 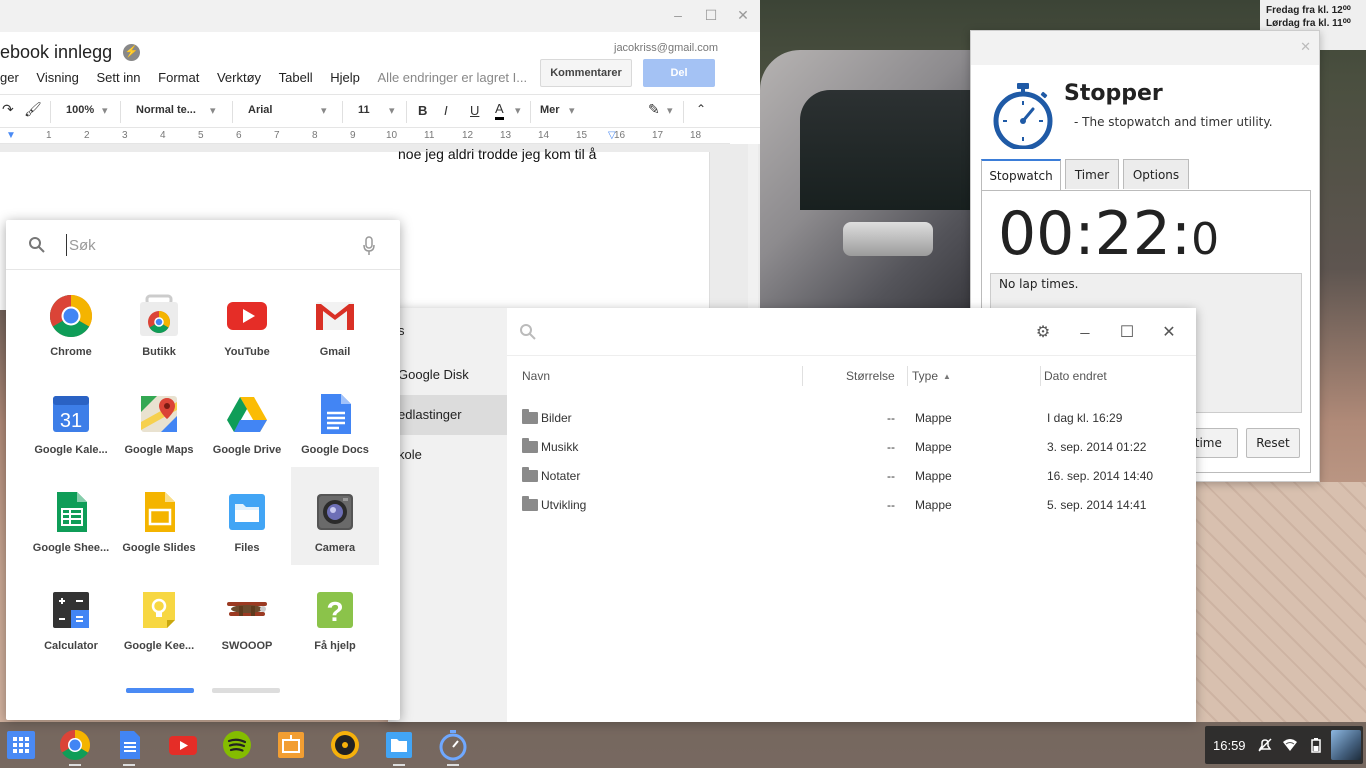 What do you see at coordinates (536, 376) in the screenshot?
I see `column-name: Navn` at bounding box center [536, 376].